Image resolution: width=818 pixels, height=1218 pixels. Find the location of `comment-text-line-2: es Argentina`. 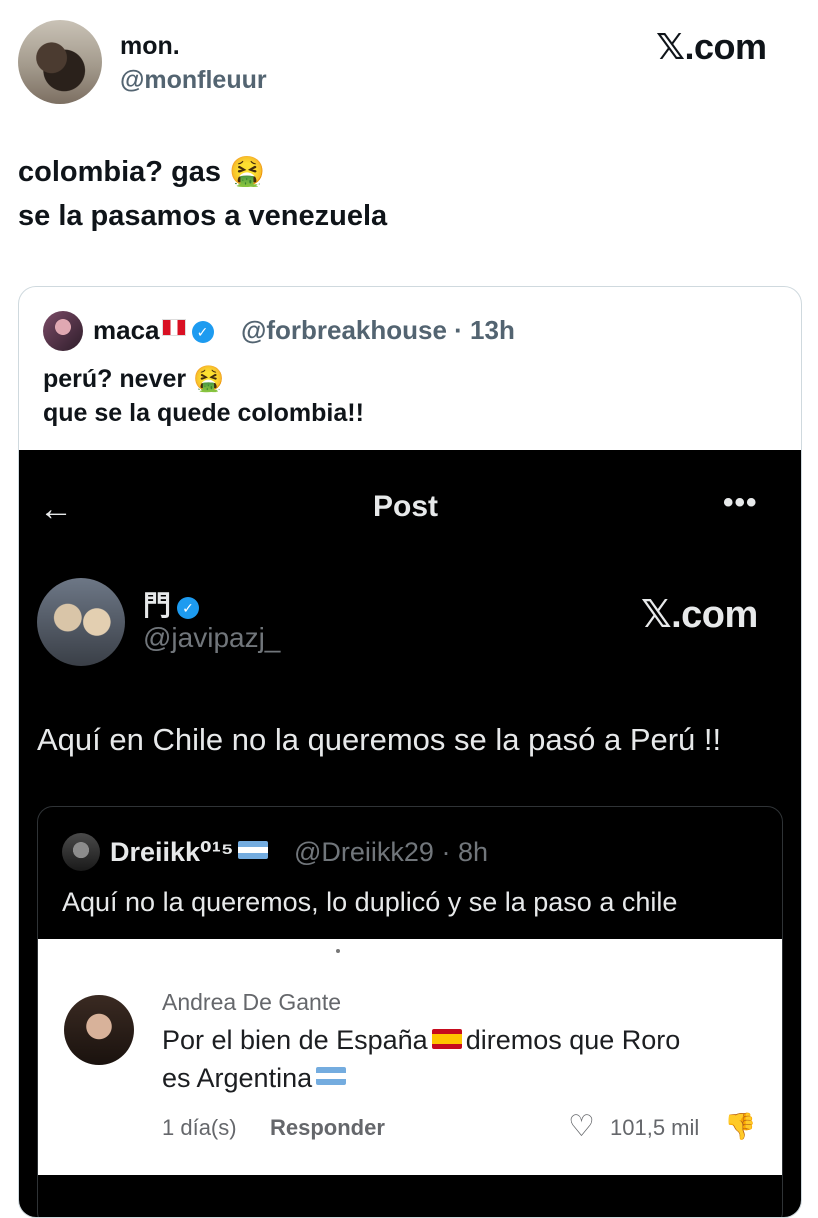

comment-text-line-2: es Argentina is located at coordinates (254, 1078).